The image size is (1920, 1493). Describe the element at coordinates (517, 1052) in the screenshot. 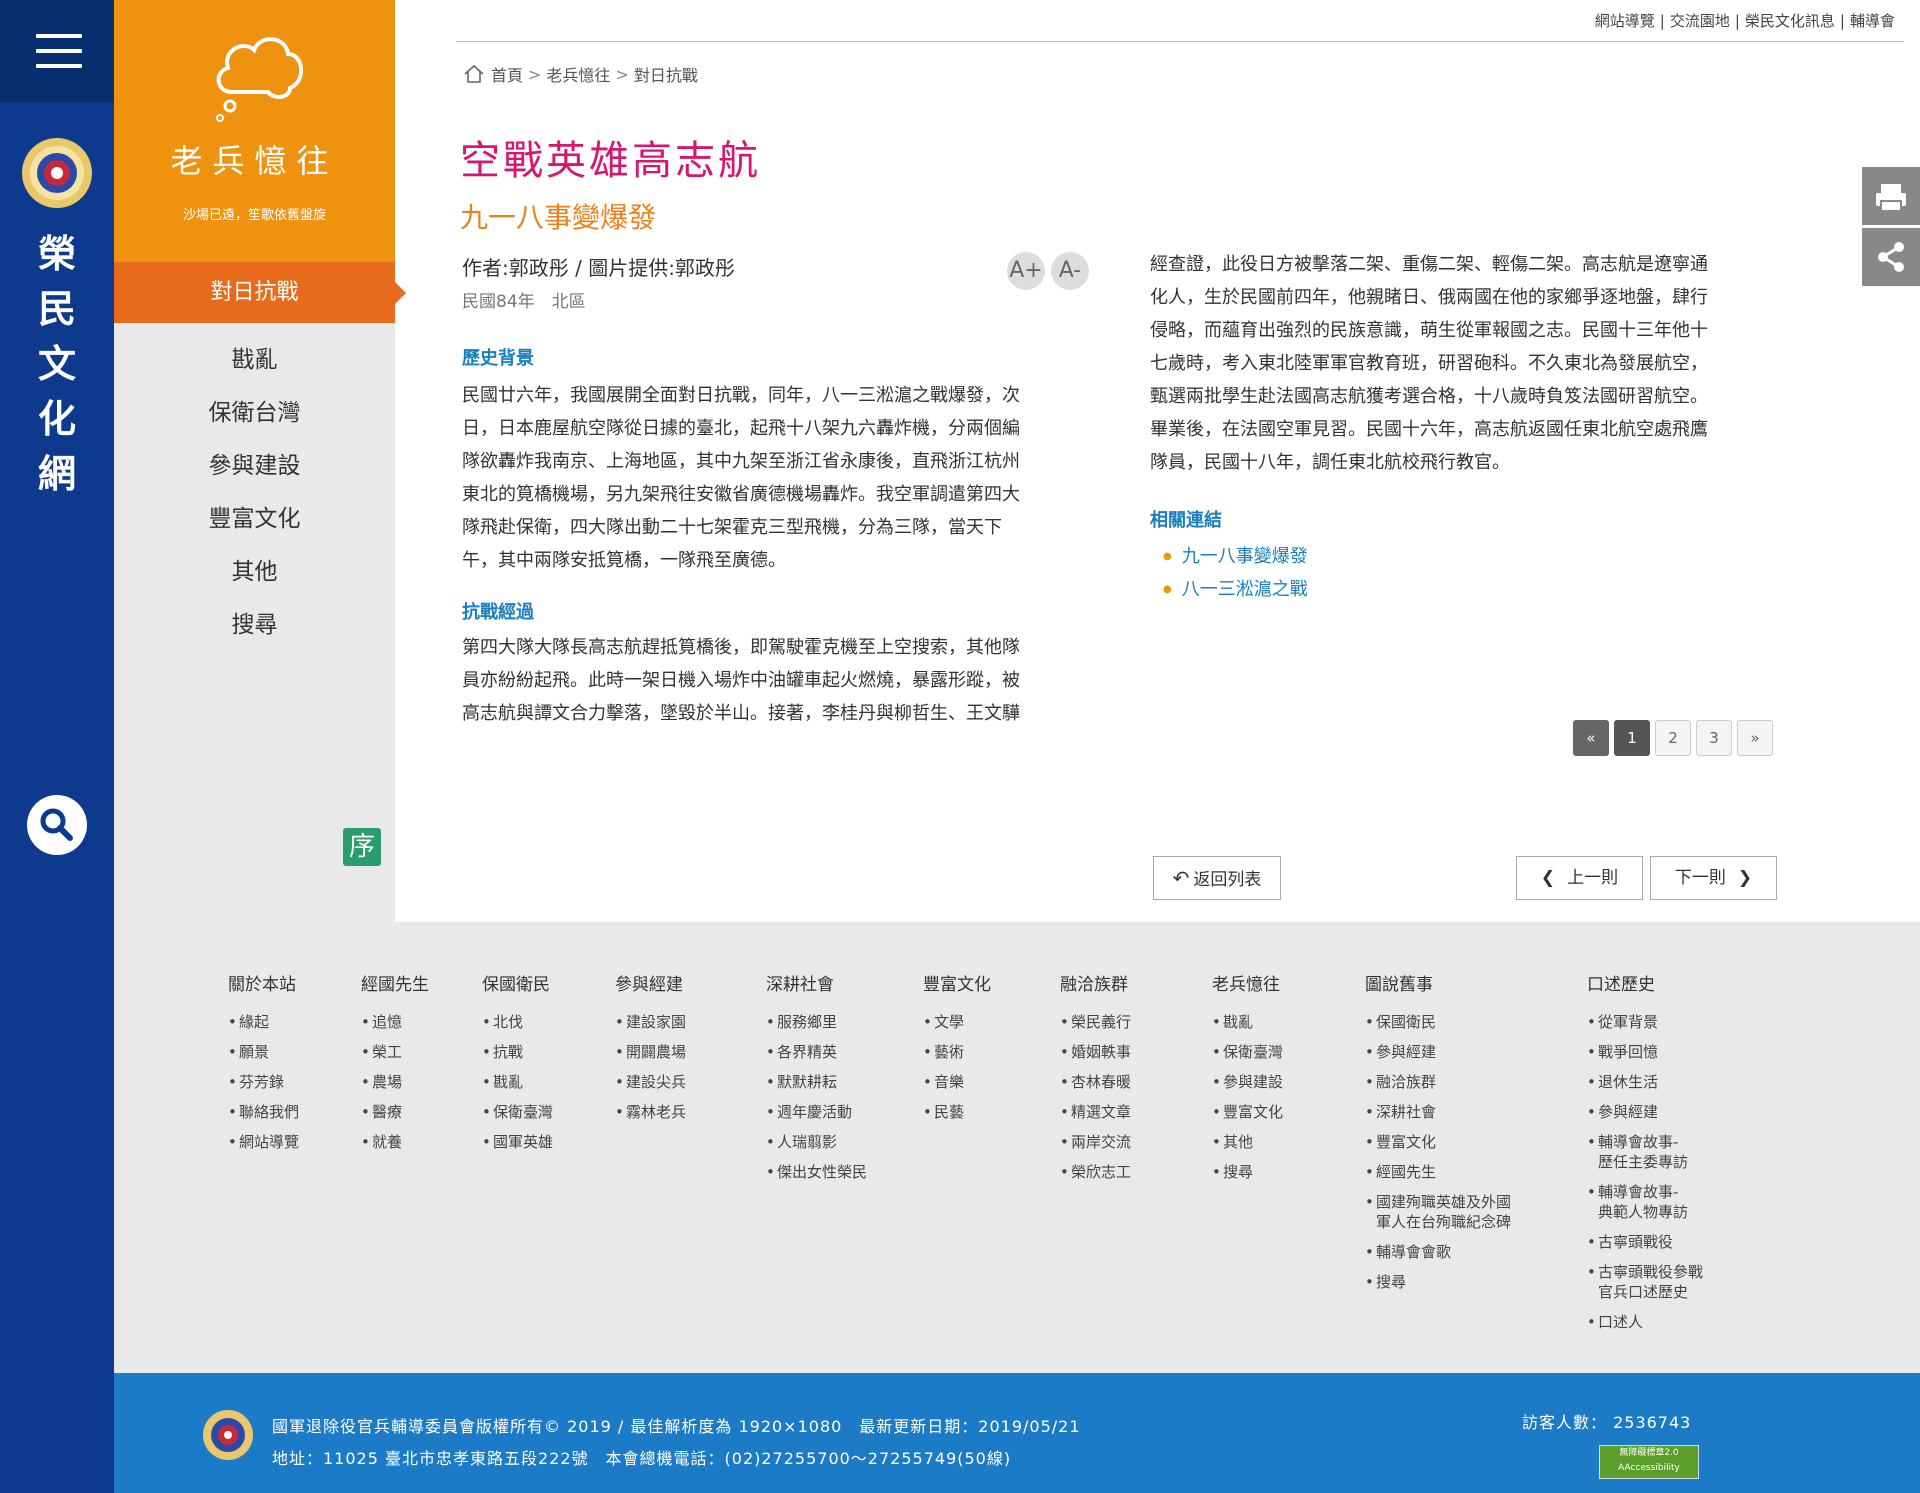

I see `footer-link: 抗戰` at that location.